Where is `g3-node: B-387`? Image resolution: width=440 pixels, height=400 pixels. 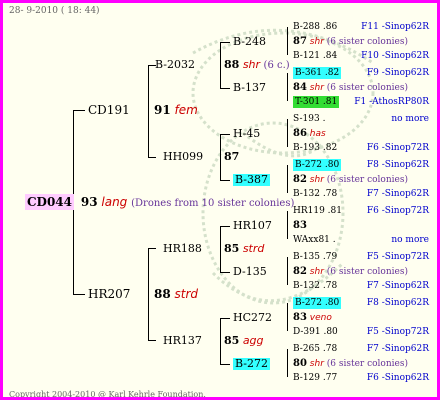 g3-node: B-387 is located at coordinates (251, 180).